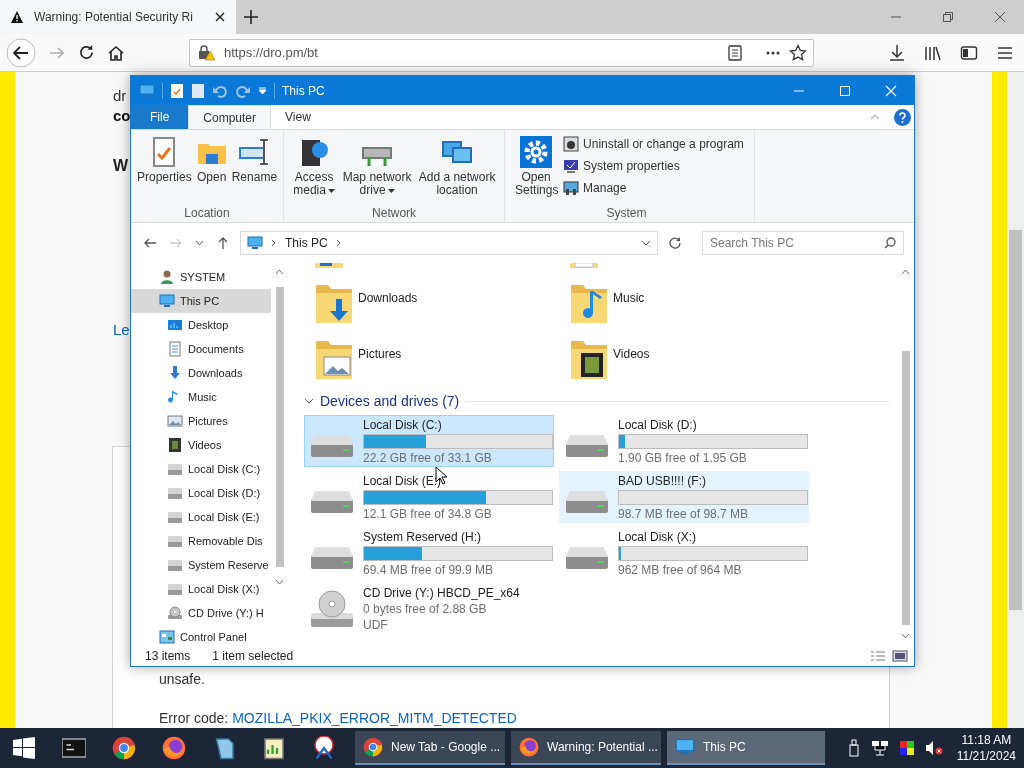  Describe the element at coordinates (120, 96) in the screenshot. I see `page-text: dr` at that location.